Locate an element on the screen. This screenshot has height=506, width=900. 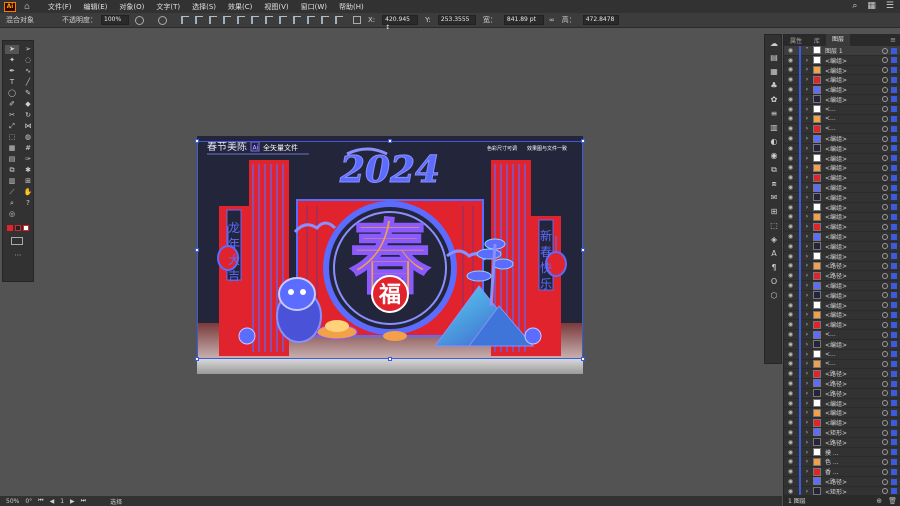
hand-tool-icon: ✋ is located at coordinates (28, 192).